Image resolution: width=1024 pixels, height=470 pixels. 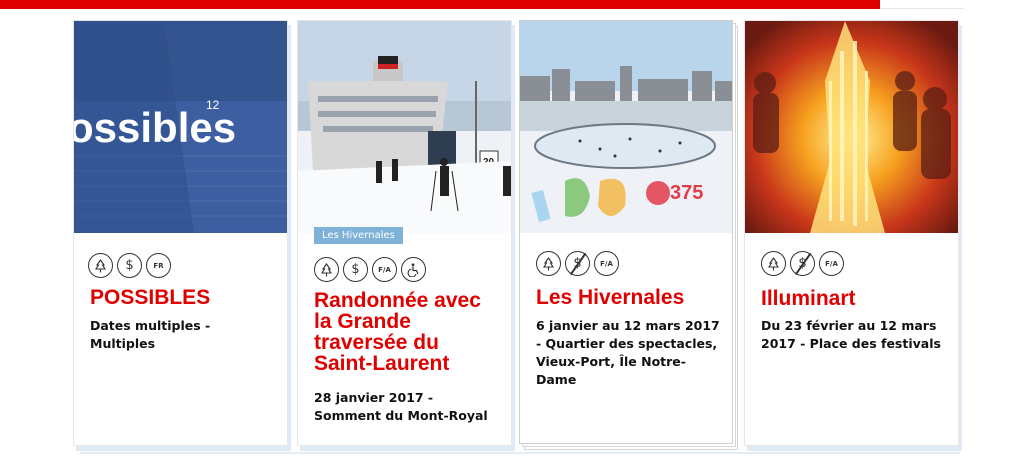 What do you see at coordinates (851, 127) in the screenshot?
I see `event-image` at bounding box center [851, 127].